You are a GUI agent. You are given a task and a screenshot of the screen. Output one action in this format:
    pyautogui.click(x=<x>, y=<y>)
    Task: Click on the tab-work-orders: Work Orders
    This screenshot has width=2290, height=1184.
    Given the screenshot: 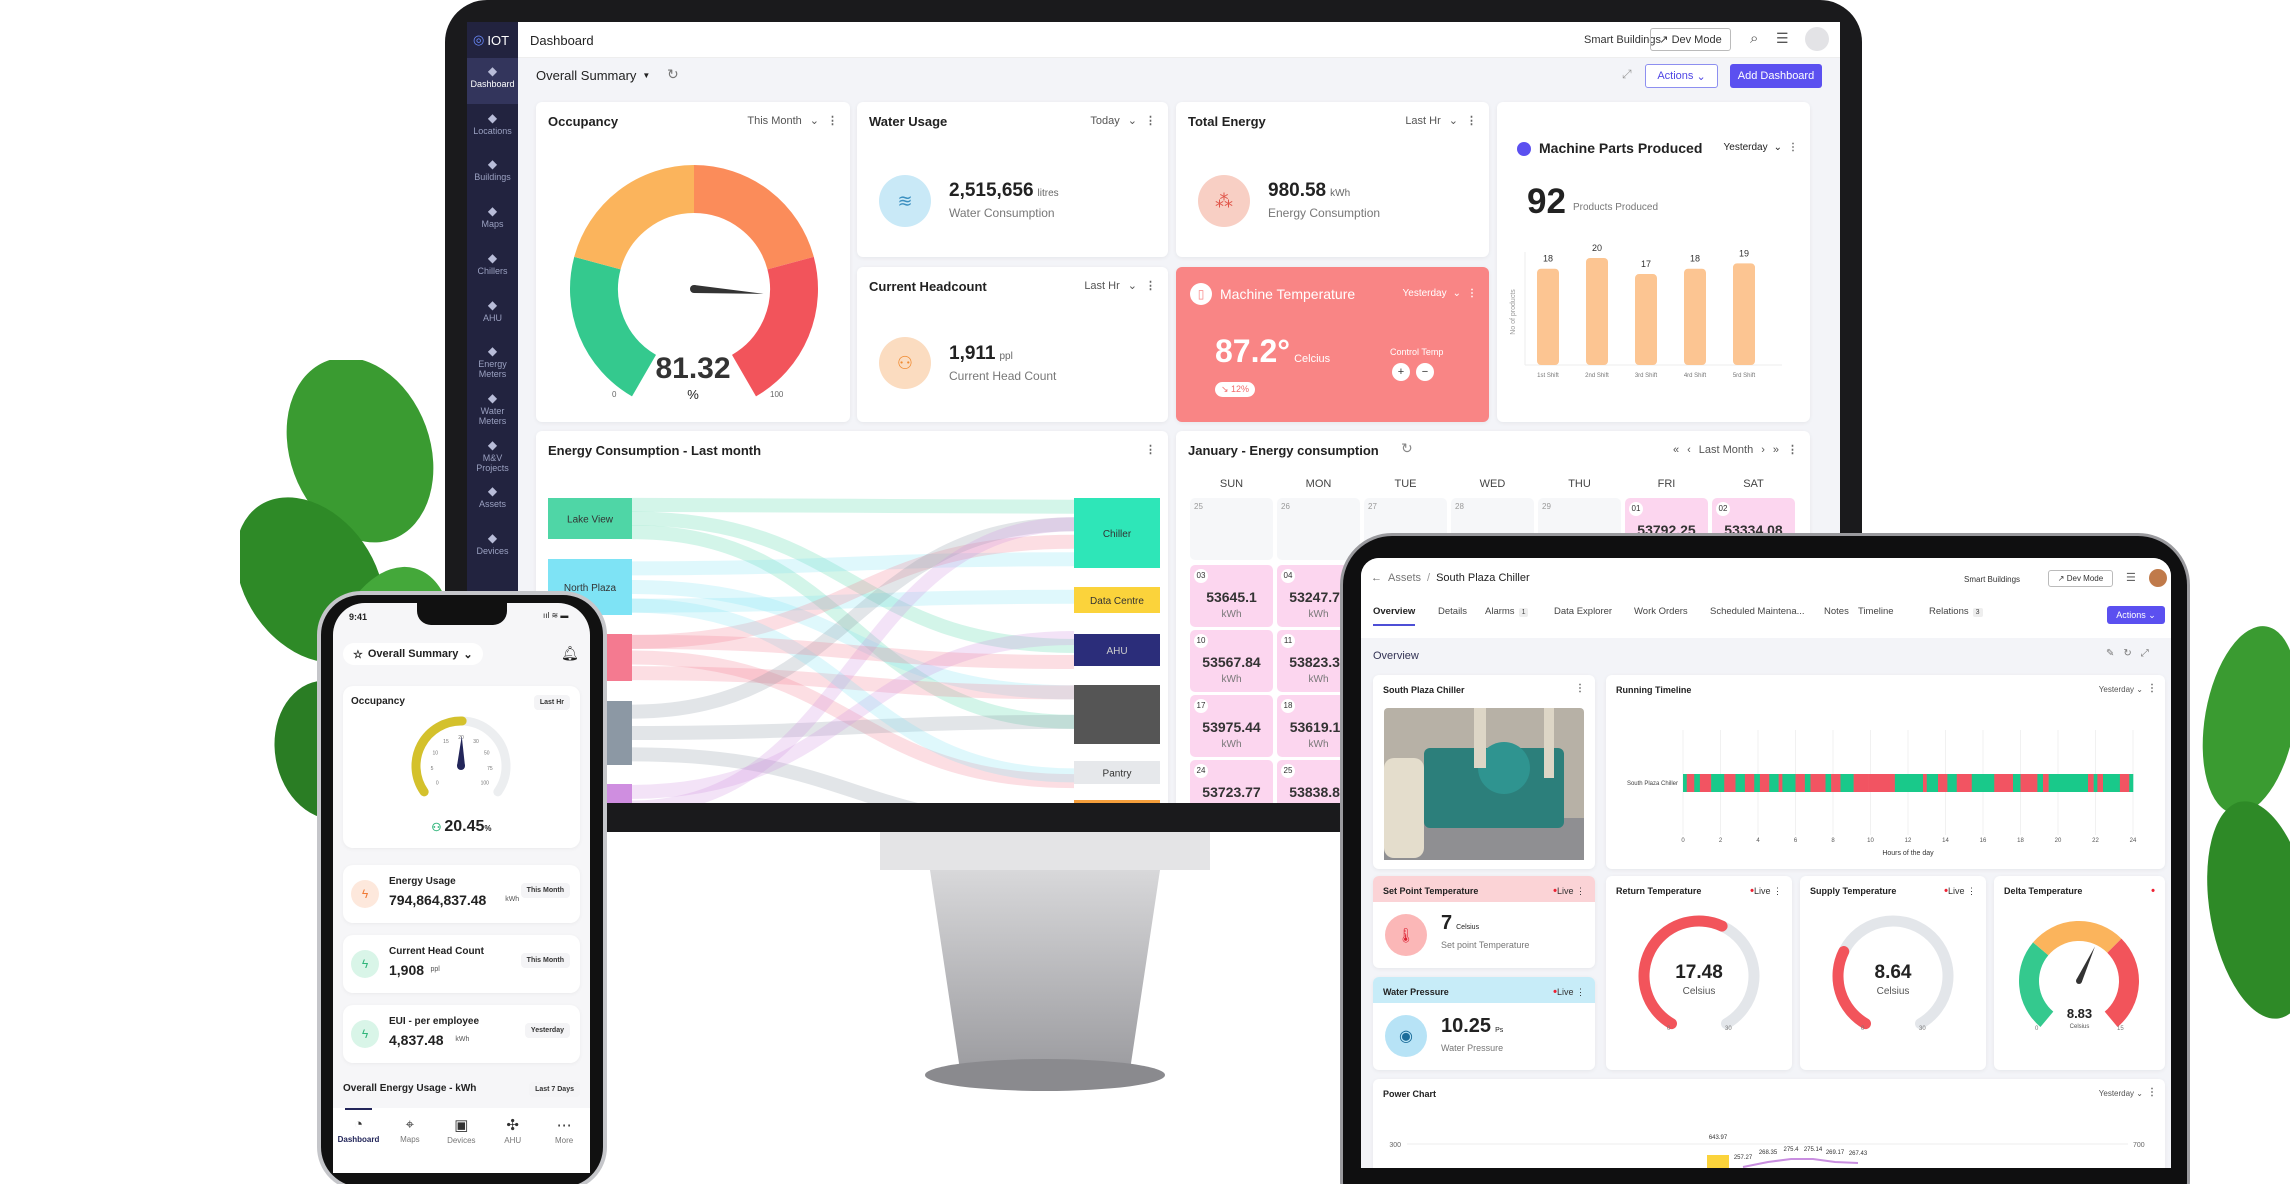 What is the action you would take?
    pyautogui.click(x=1661, y=611)
    